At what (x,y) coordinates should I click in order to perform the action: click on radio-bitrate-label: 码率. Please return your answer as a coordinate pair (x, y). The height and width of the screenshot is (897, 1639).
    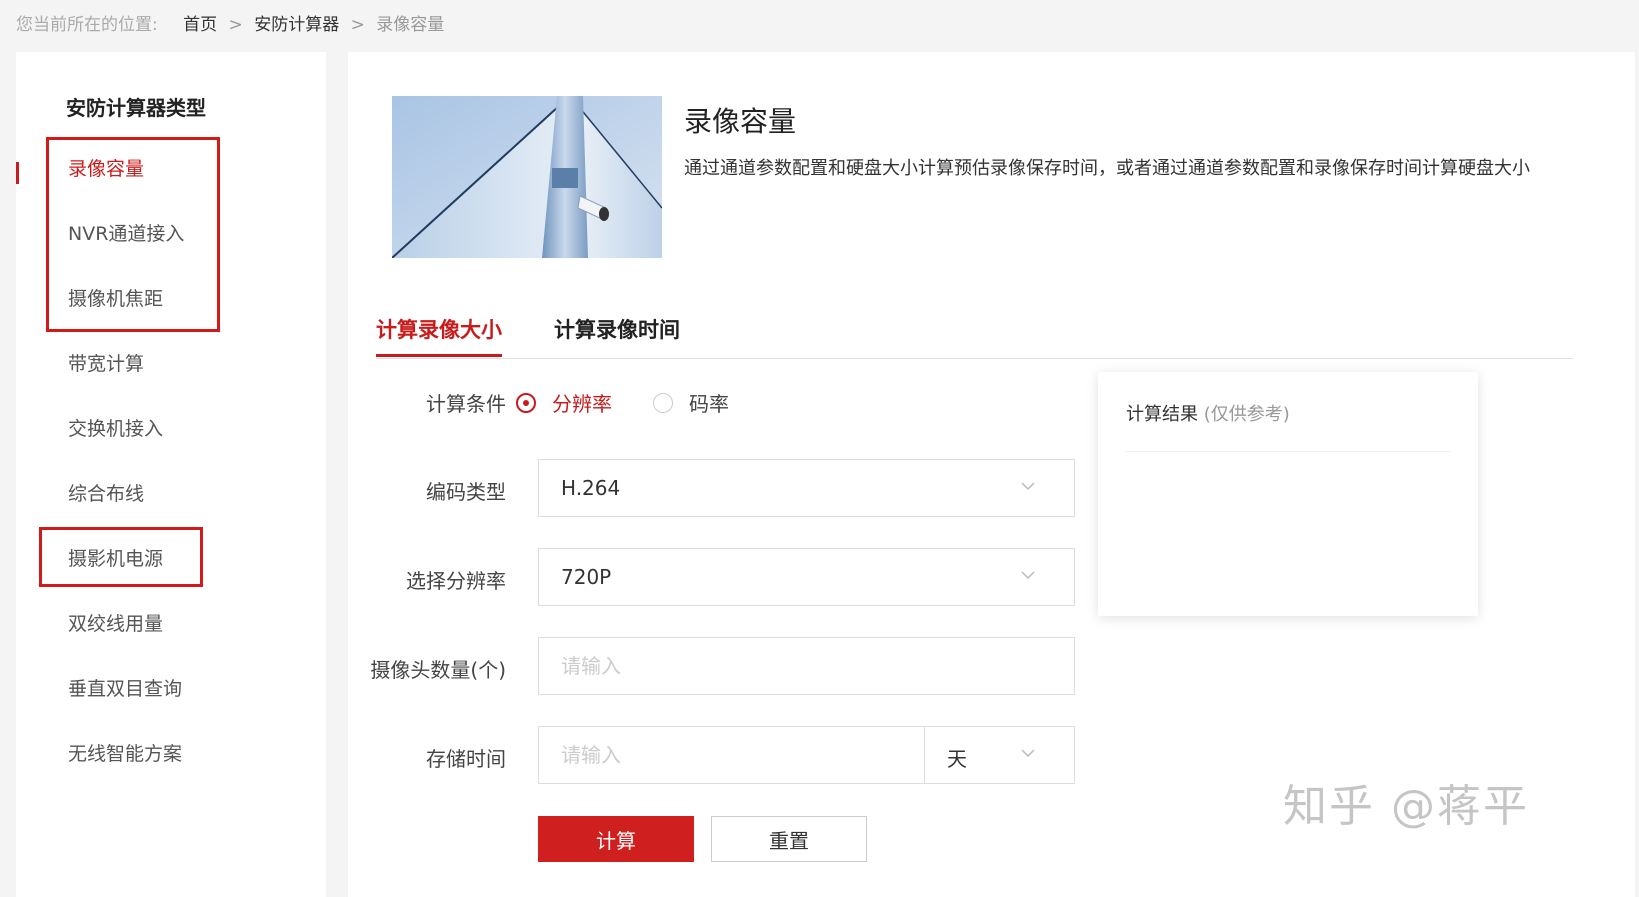
    Looking at the image, I should click on (709, 404).